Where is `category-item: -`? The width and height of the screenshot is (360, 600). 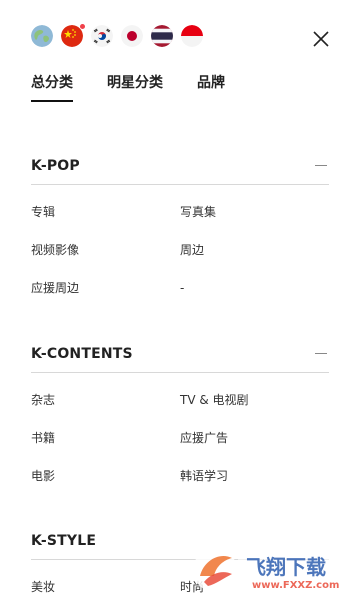
category-item: - is located at coordinates (182, 288).